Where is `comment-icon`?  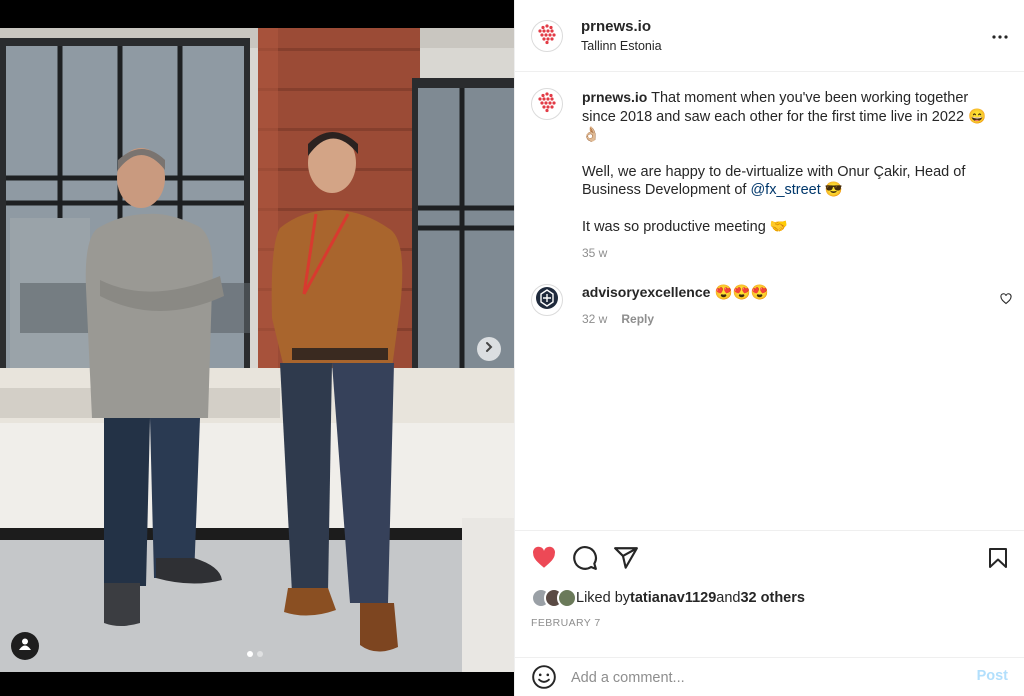 comment-icon is located at coordinates (585, 560).